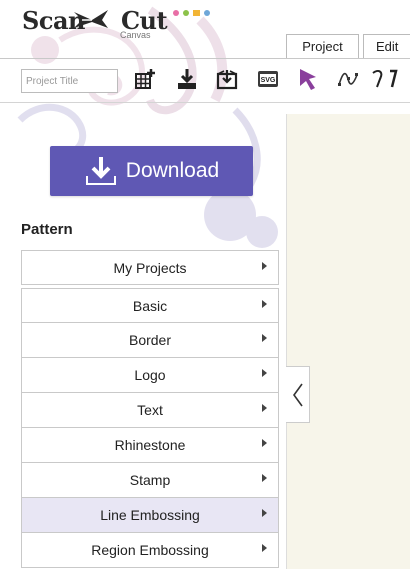 The height and width of the screenshot is (569, 410). I want to click on pattern-item-rhinestone: Rhinestone, so click(150, 445).